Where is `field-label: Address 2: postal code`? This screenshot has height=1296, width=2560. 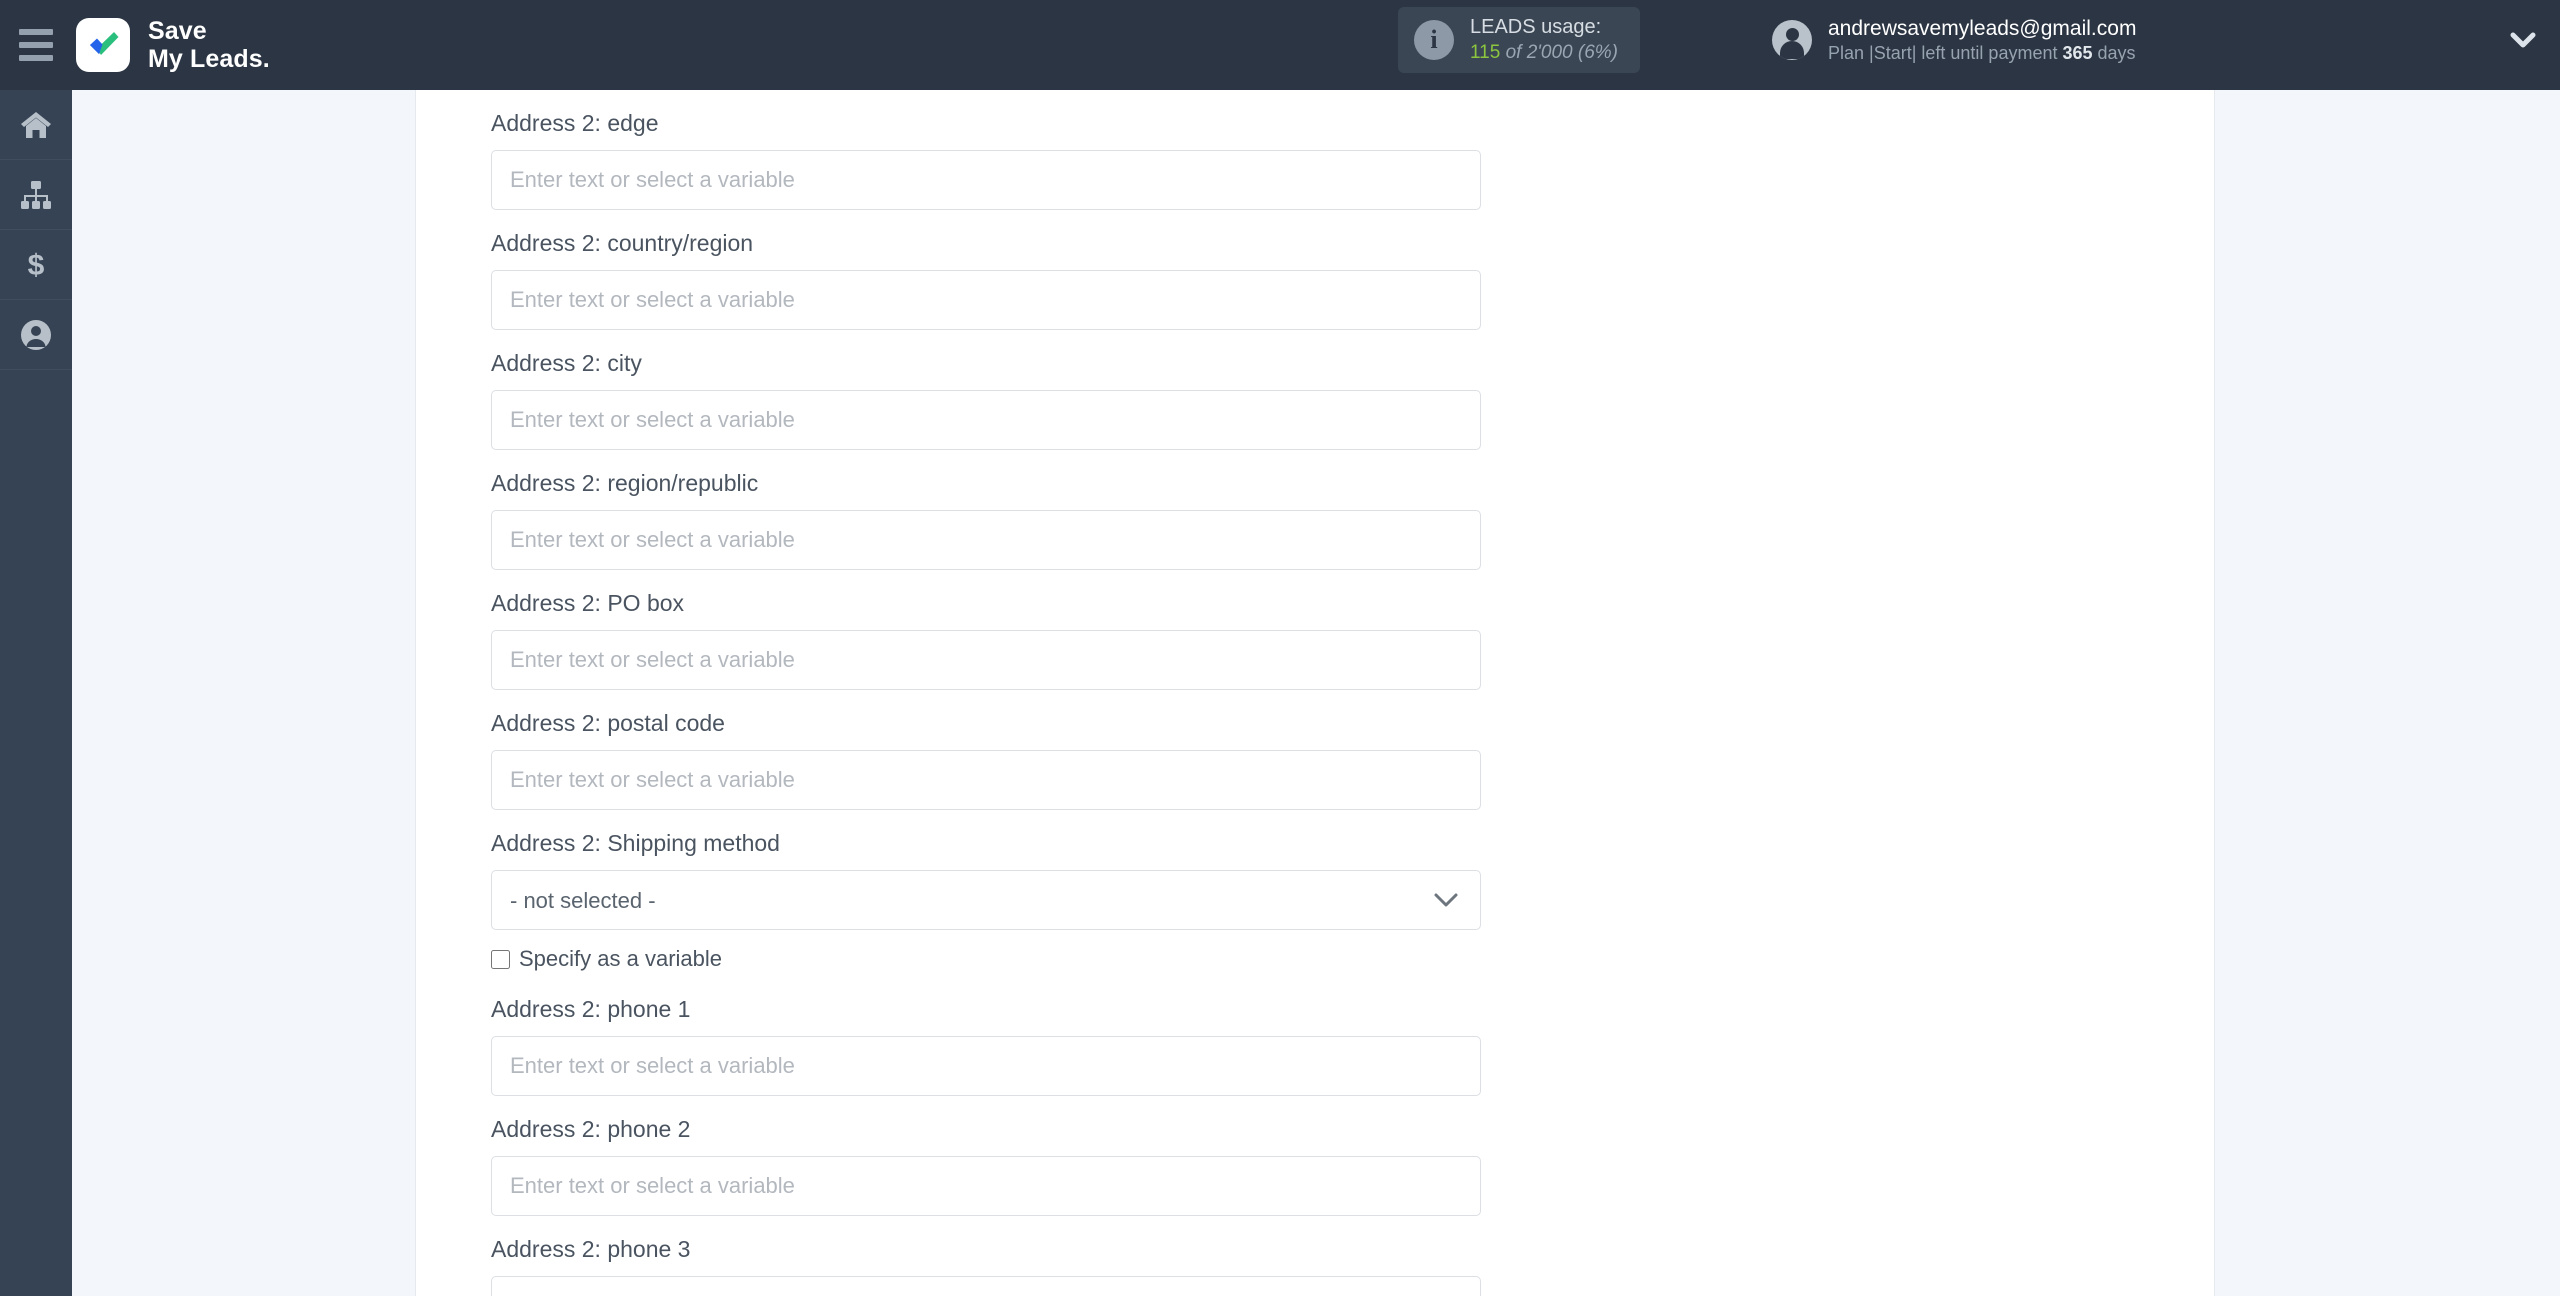
field-label: Address 2: postal code is located at coordinates (608, 723).